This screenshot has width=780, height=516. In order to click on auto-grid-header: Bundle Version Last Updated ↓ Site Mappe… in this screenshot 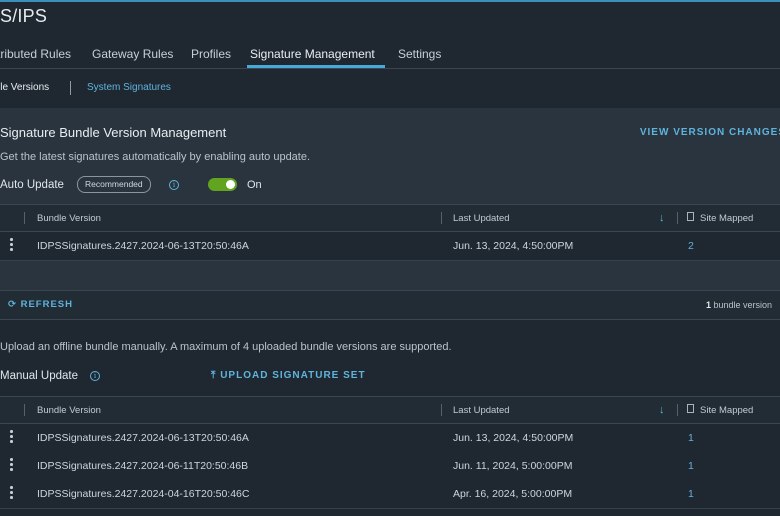, I will do `click(390, 218)`.